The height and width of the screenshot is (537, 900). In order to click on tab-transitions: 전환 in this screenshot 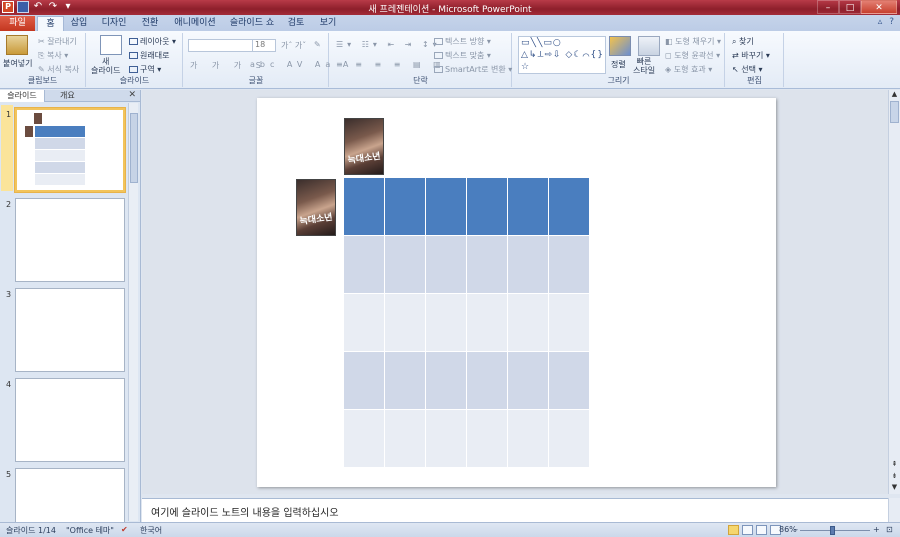, I will do `click(150, 23)`.